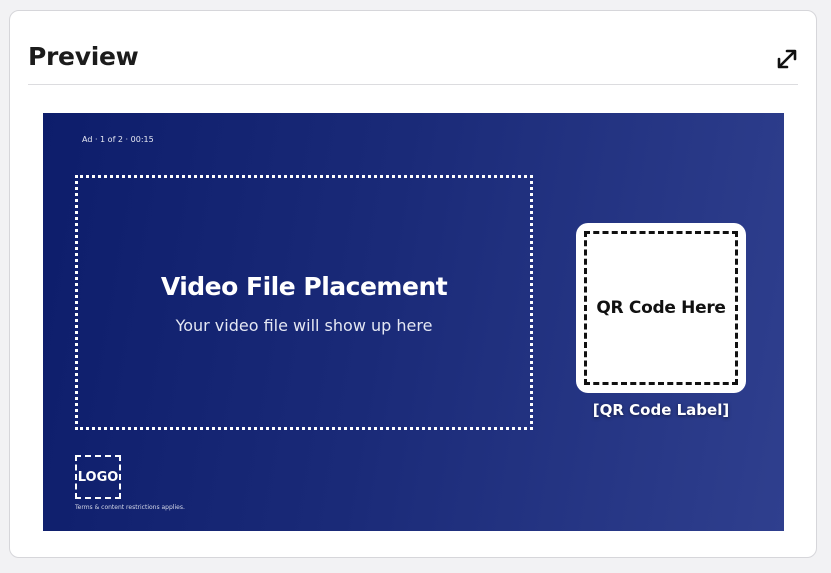 The image size is (831, 573). Describe the element at coordinates (787, 59) in the screenshot. I see `expand-arrows-icon` at that location.